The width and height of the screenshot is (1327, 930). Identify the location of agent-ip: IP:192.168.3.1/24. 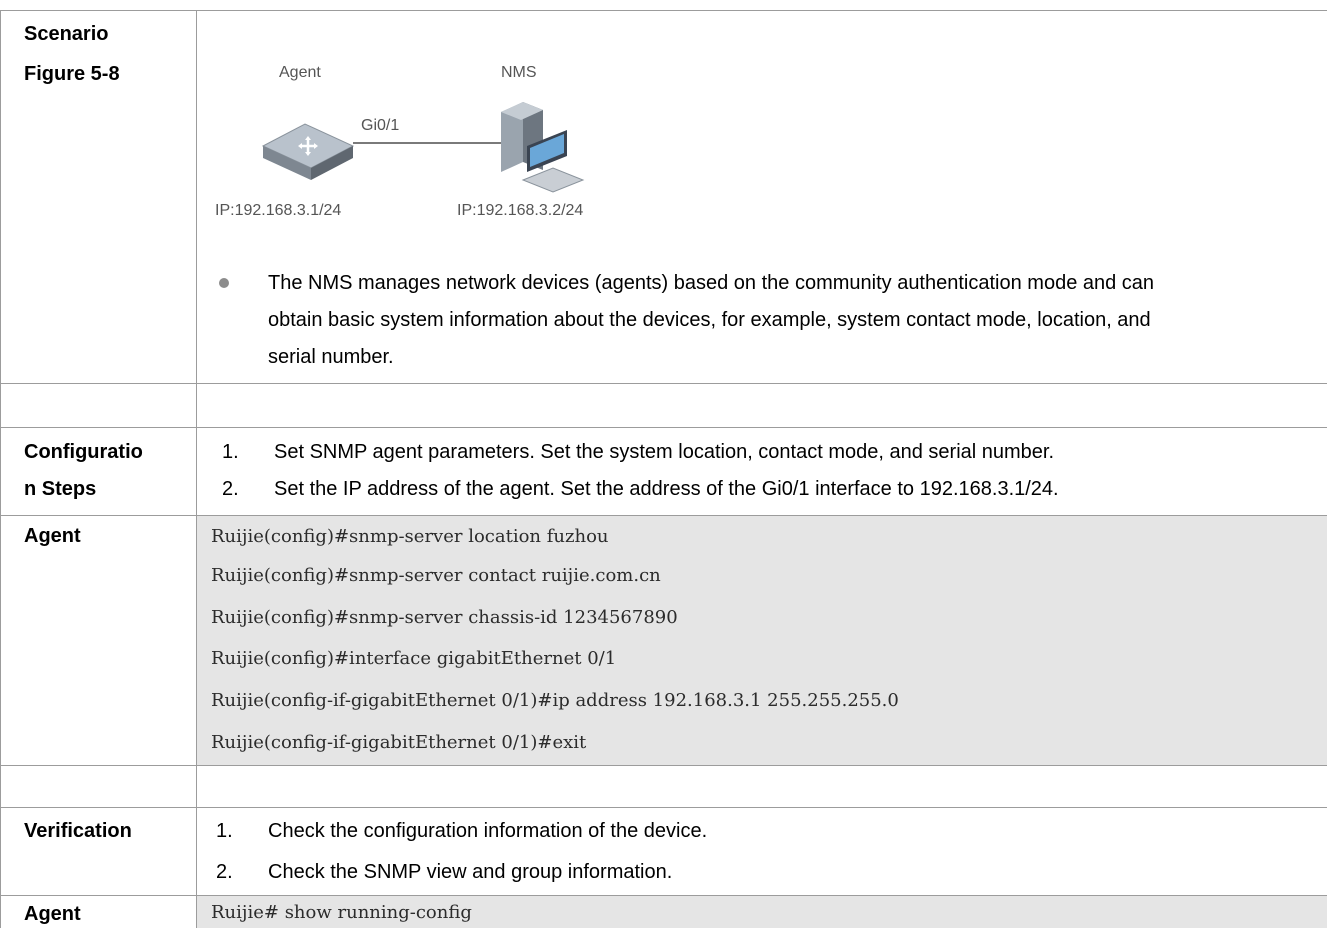
(278, 210).